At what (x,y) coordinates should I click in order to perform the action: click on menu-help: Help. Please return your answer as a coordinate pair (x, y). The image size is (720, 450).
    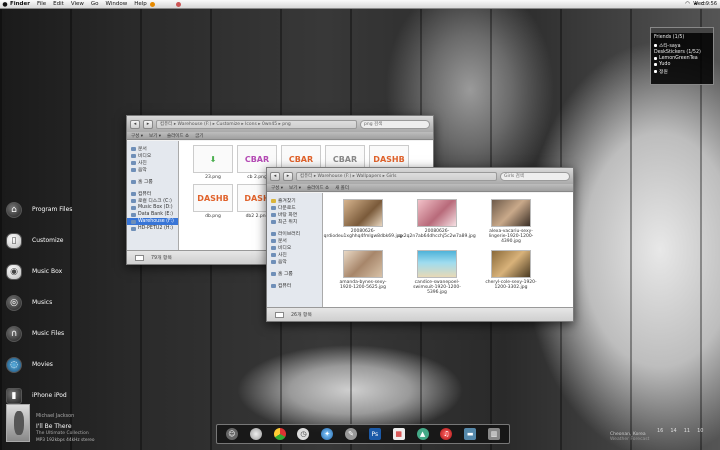
    Looking at the image, I should click on (140, 4).